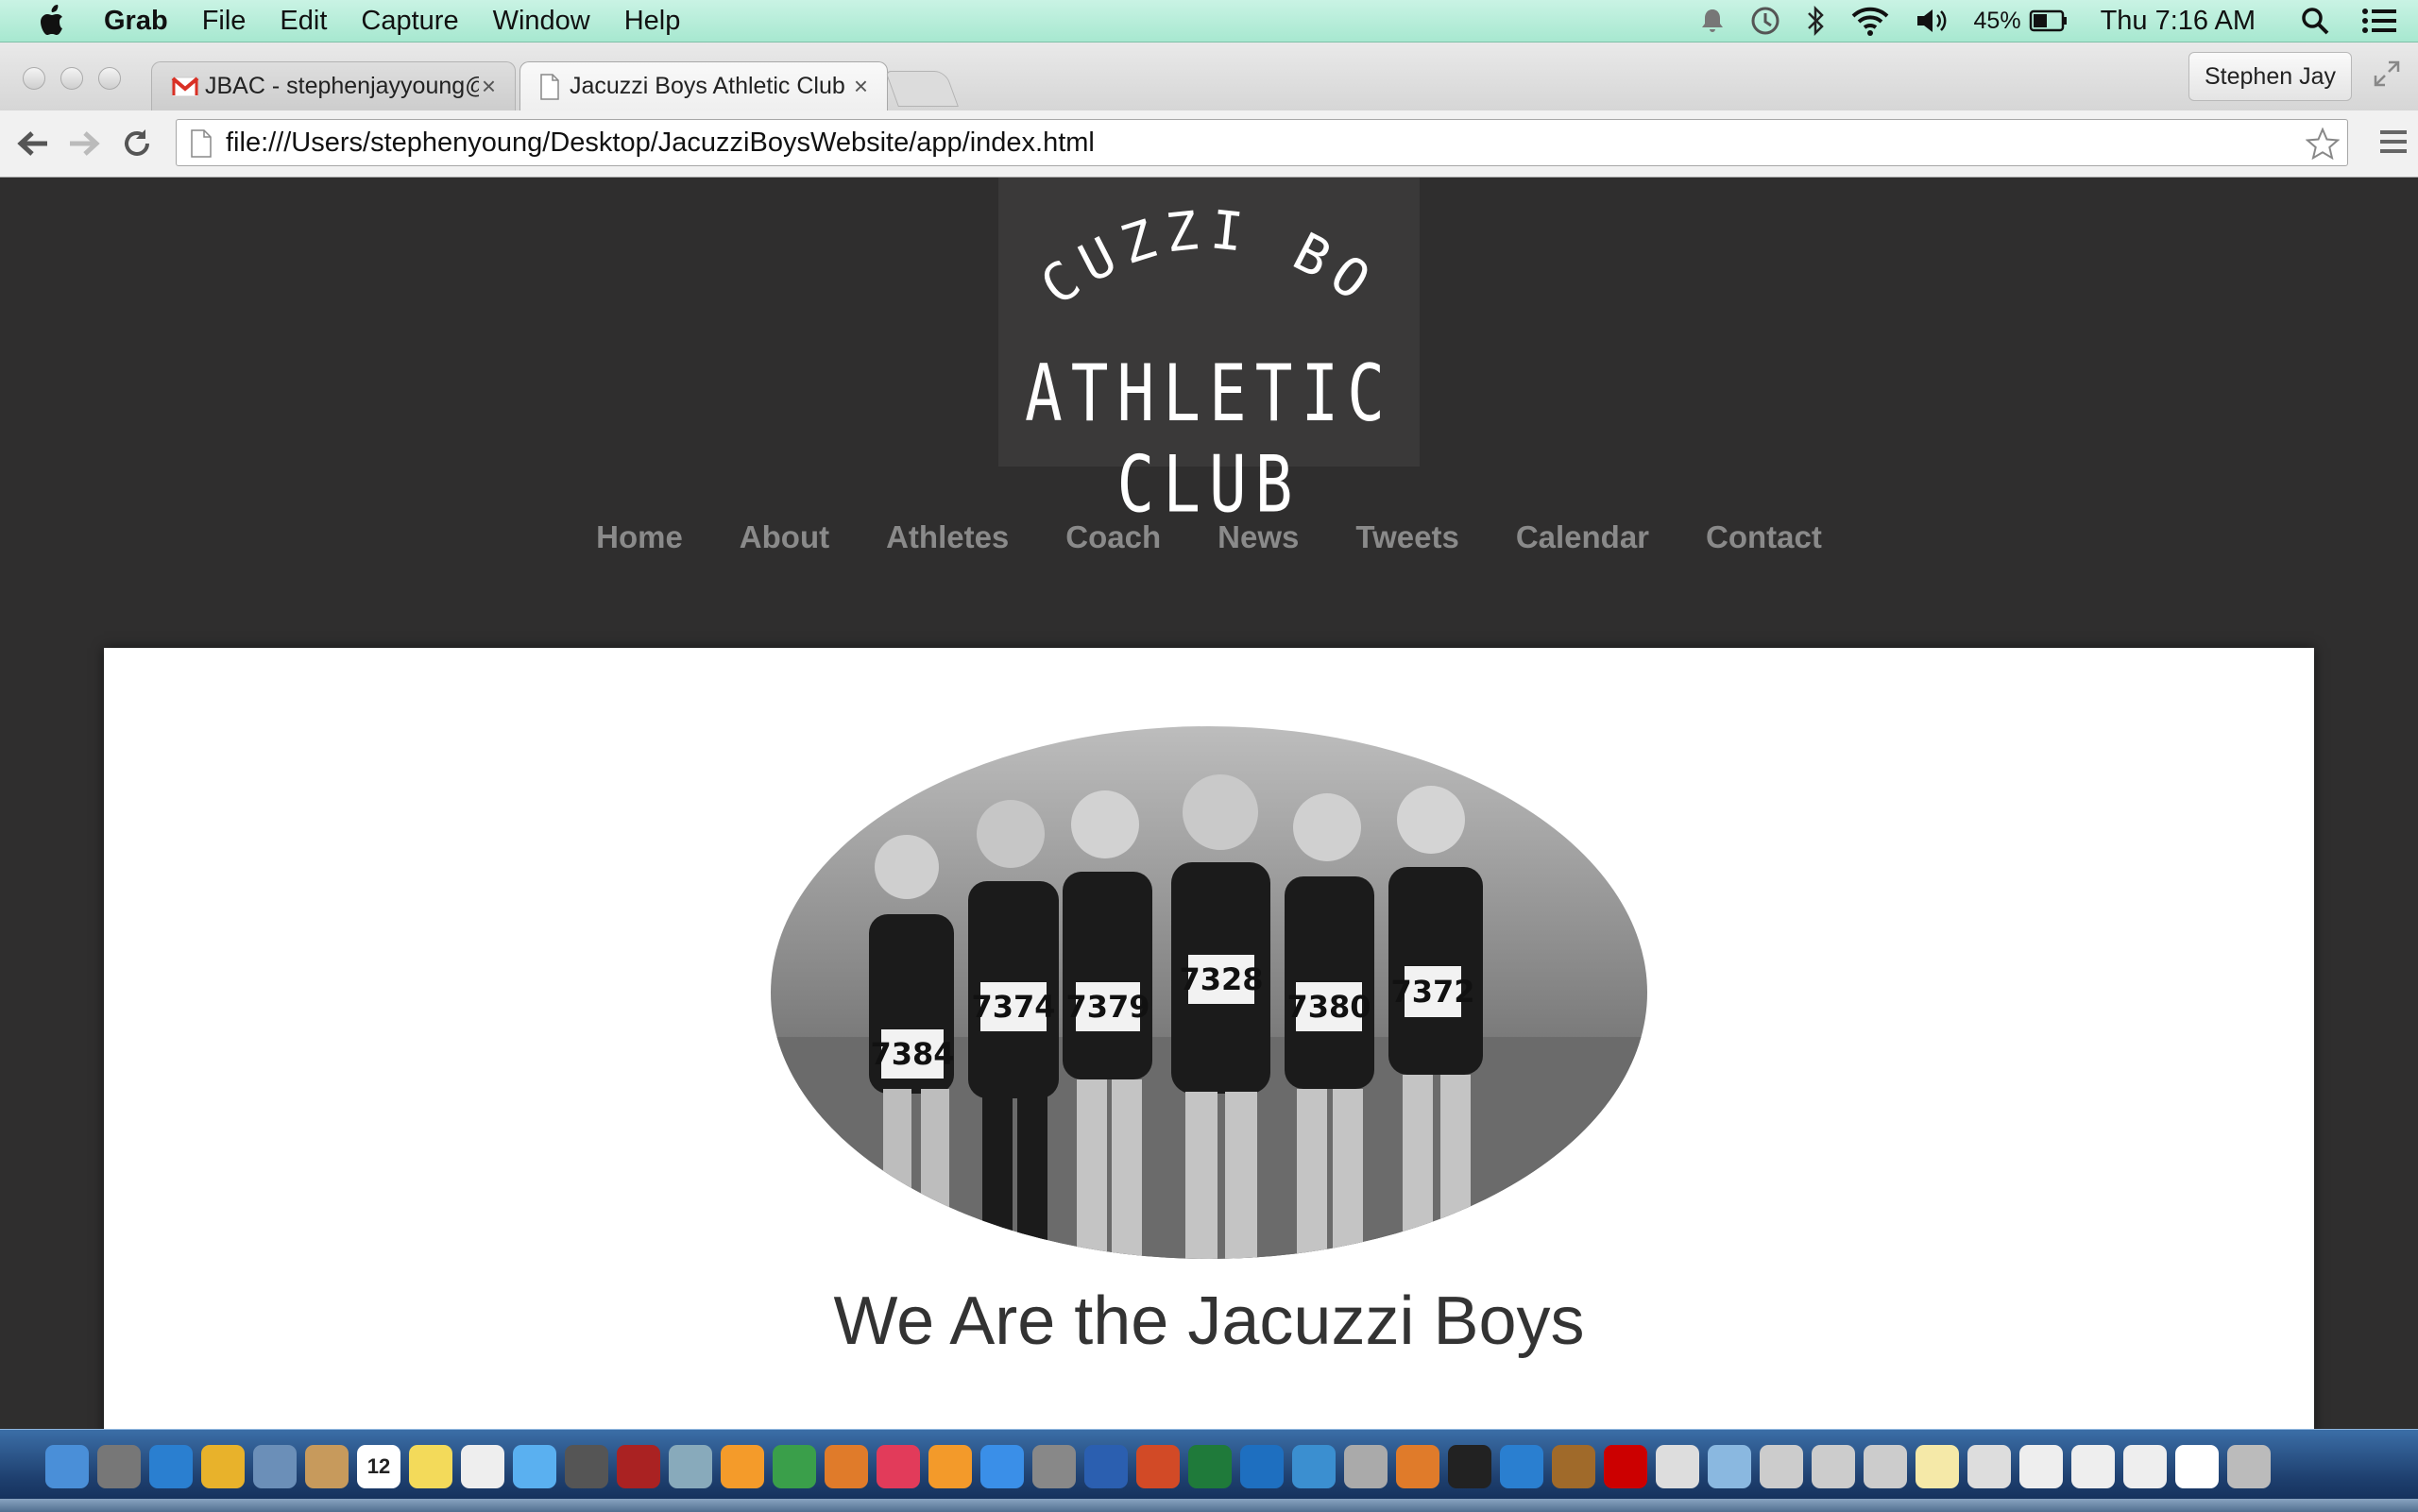 This screenshot has height=1512, width=2418. Describe the element at coordinates (1574, 1466) in the screenshot. I see `acorn-icon` at that location.